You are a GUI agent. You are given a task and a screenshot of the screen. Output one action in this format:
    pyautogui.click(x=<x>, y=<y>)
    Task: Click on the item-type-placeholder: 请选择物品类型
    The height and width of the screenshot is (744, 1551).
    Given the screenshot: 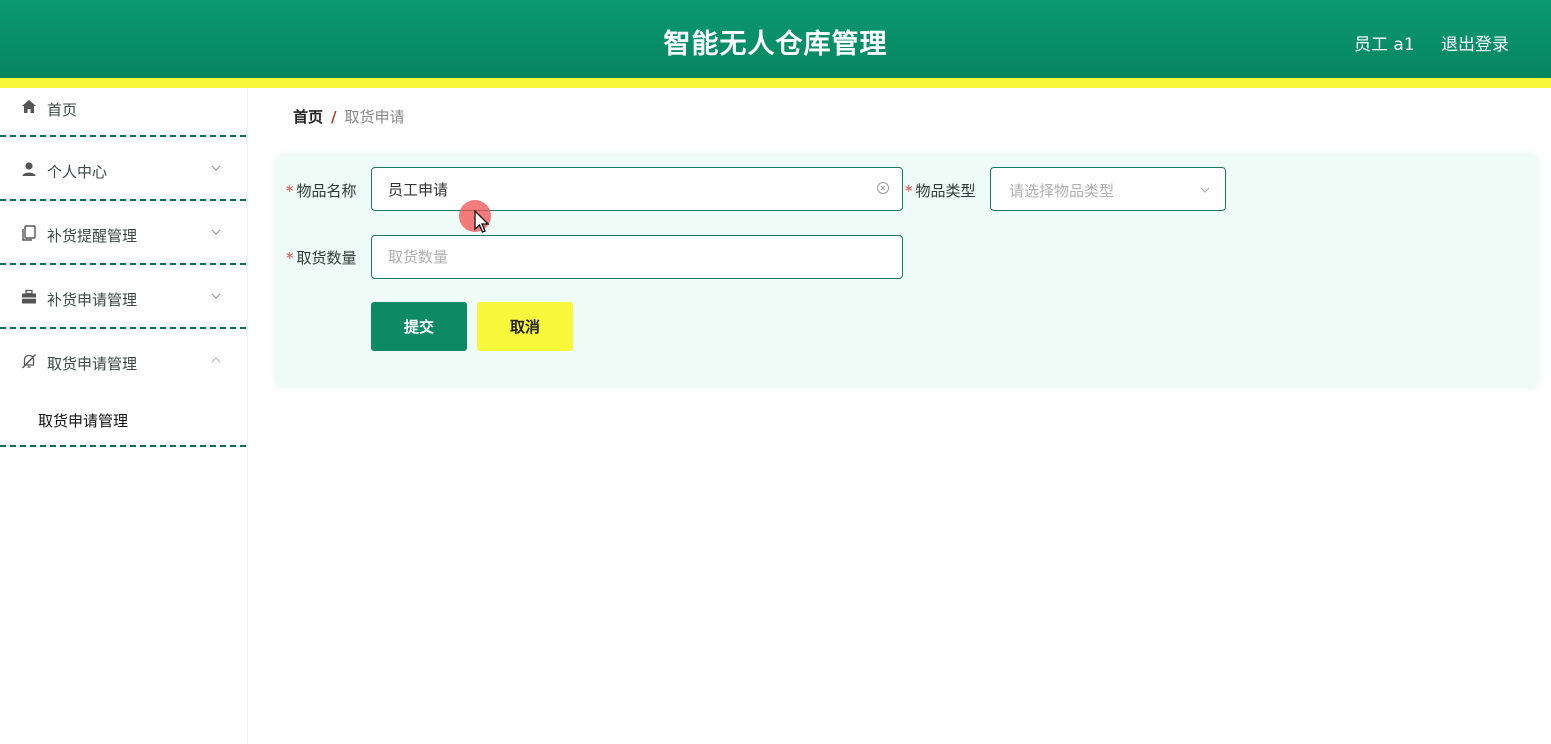 What is the action you would take?
    pyautogui.click(x=1062, y=191)
    